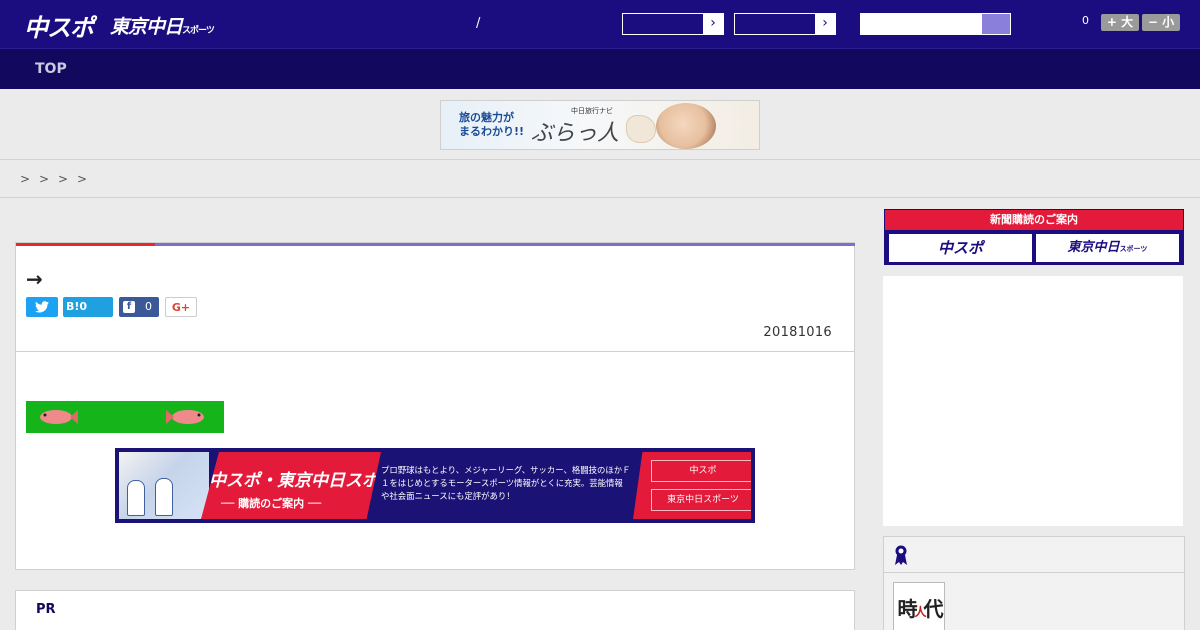 Image resolution: width=1200 pixels, height=630 pixels. What do you see at coordinates (907, 609) in the screenshot?
I see `thumb-char-1: 時` at bounding box center [907, 609].